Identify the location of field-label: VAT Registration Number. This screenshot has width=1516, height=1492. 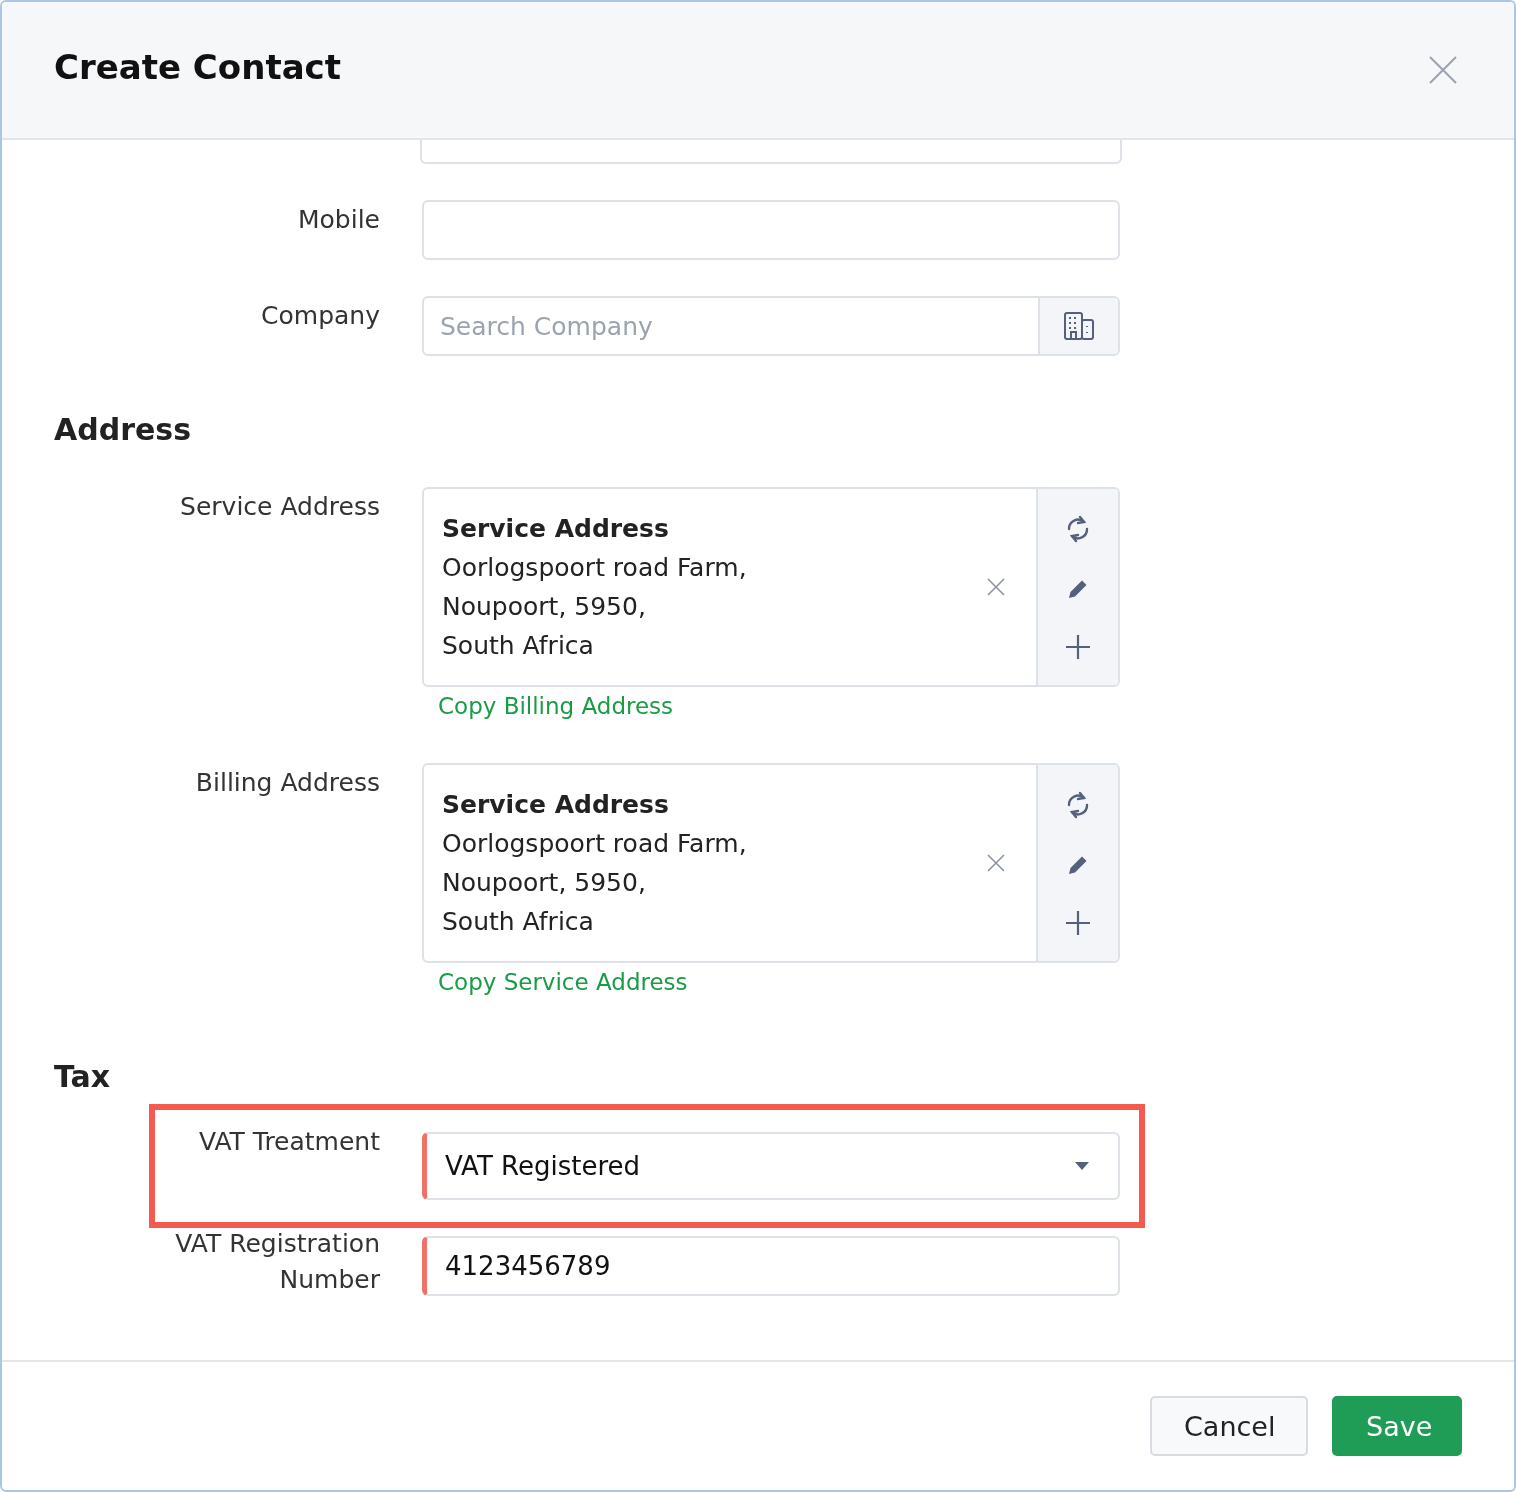
(277, 1262).